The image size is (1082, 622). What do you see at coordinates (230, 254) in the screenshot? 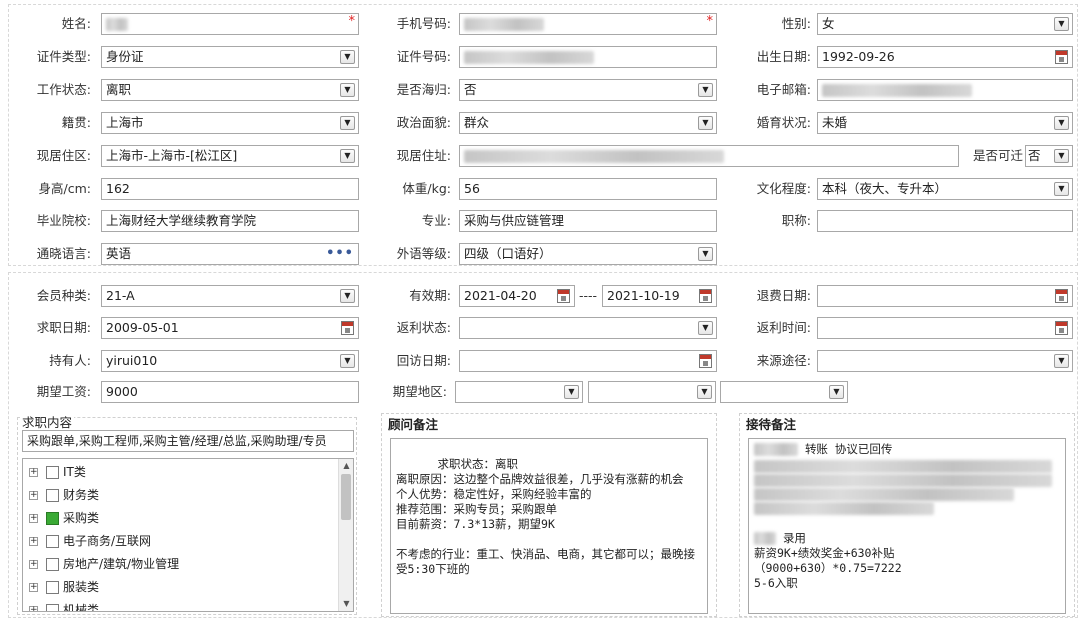
I see `language-input: 英语 •••` at bounding box center [230, 254].